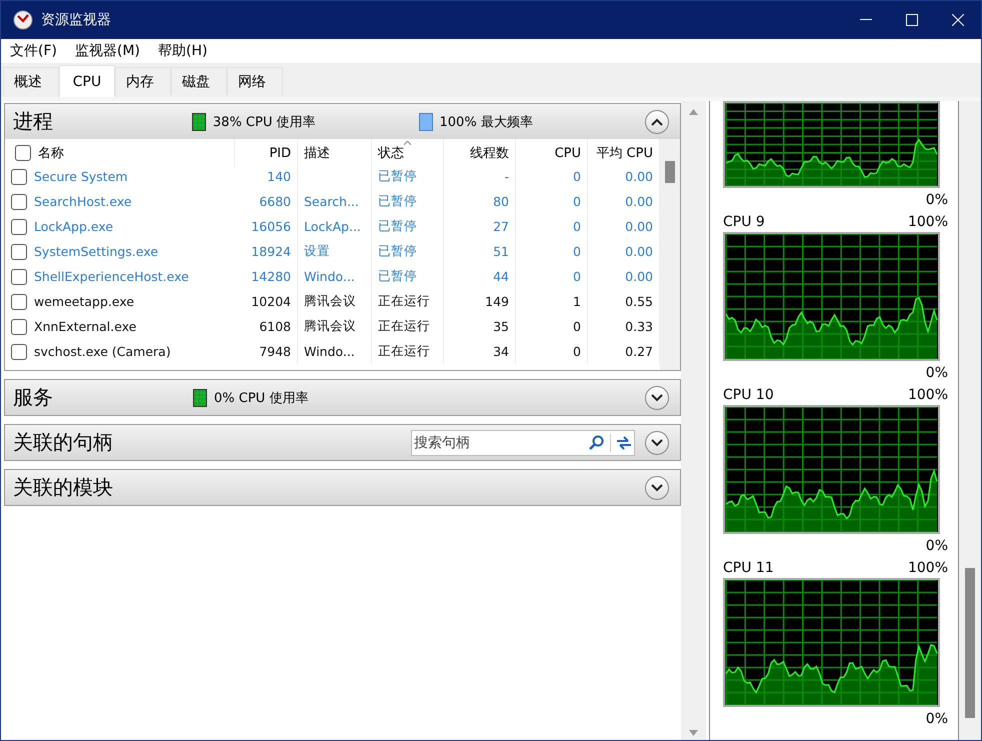  Describe the element at coordinates (744, 222) in the screenshot. I see `graph-title: CPU 9` at that location.